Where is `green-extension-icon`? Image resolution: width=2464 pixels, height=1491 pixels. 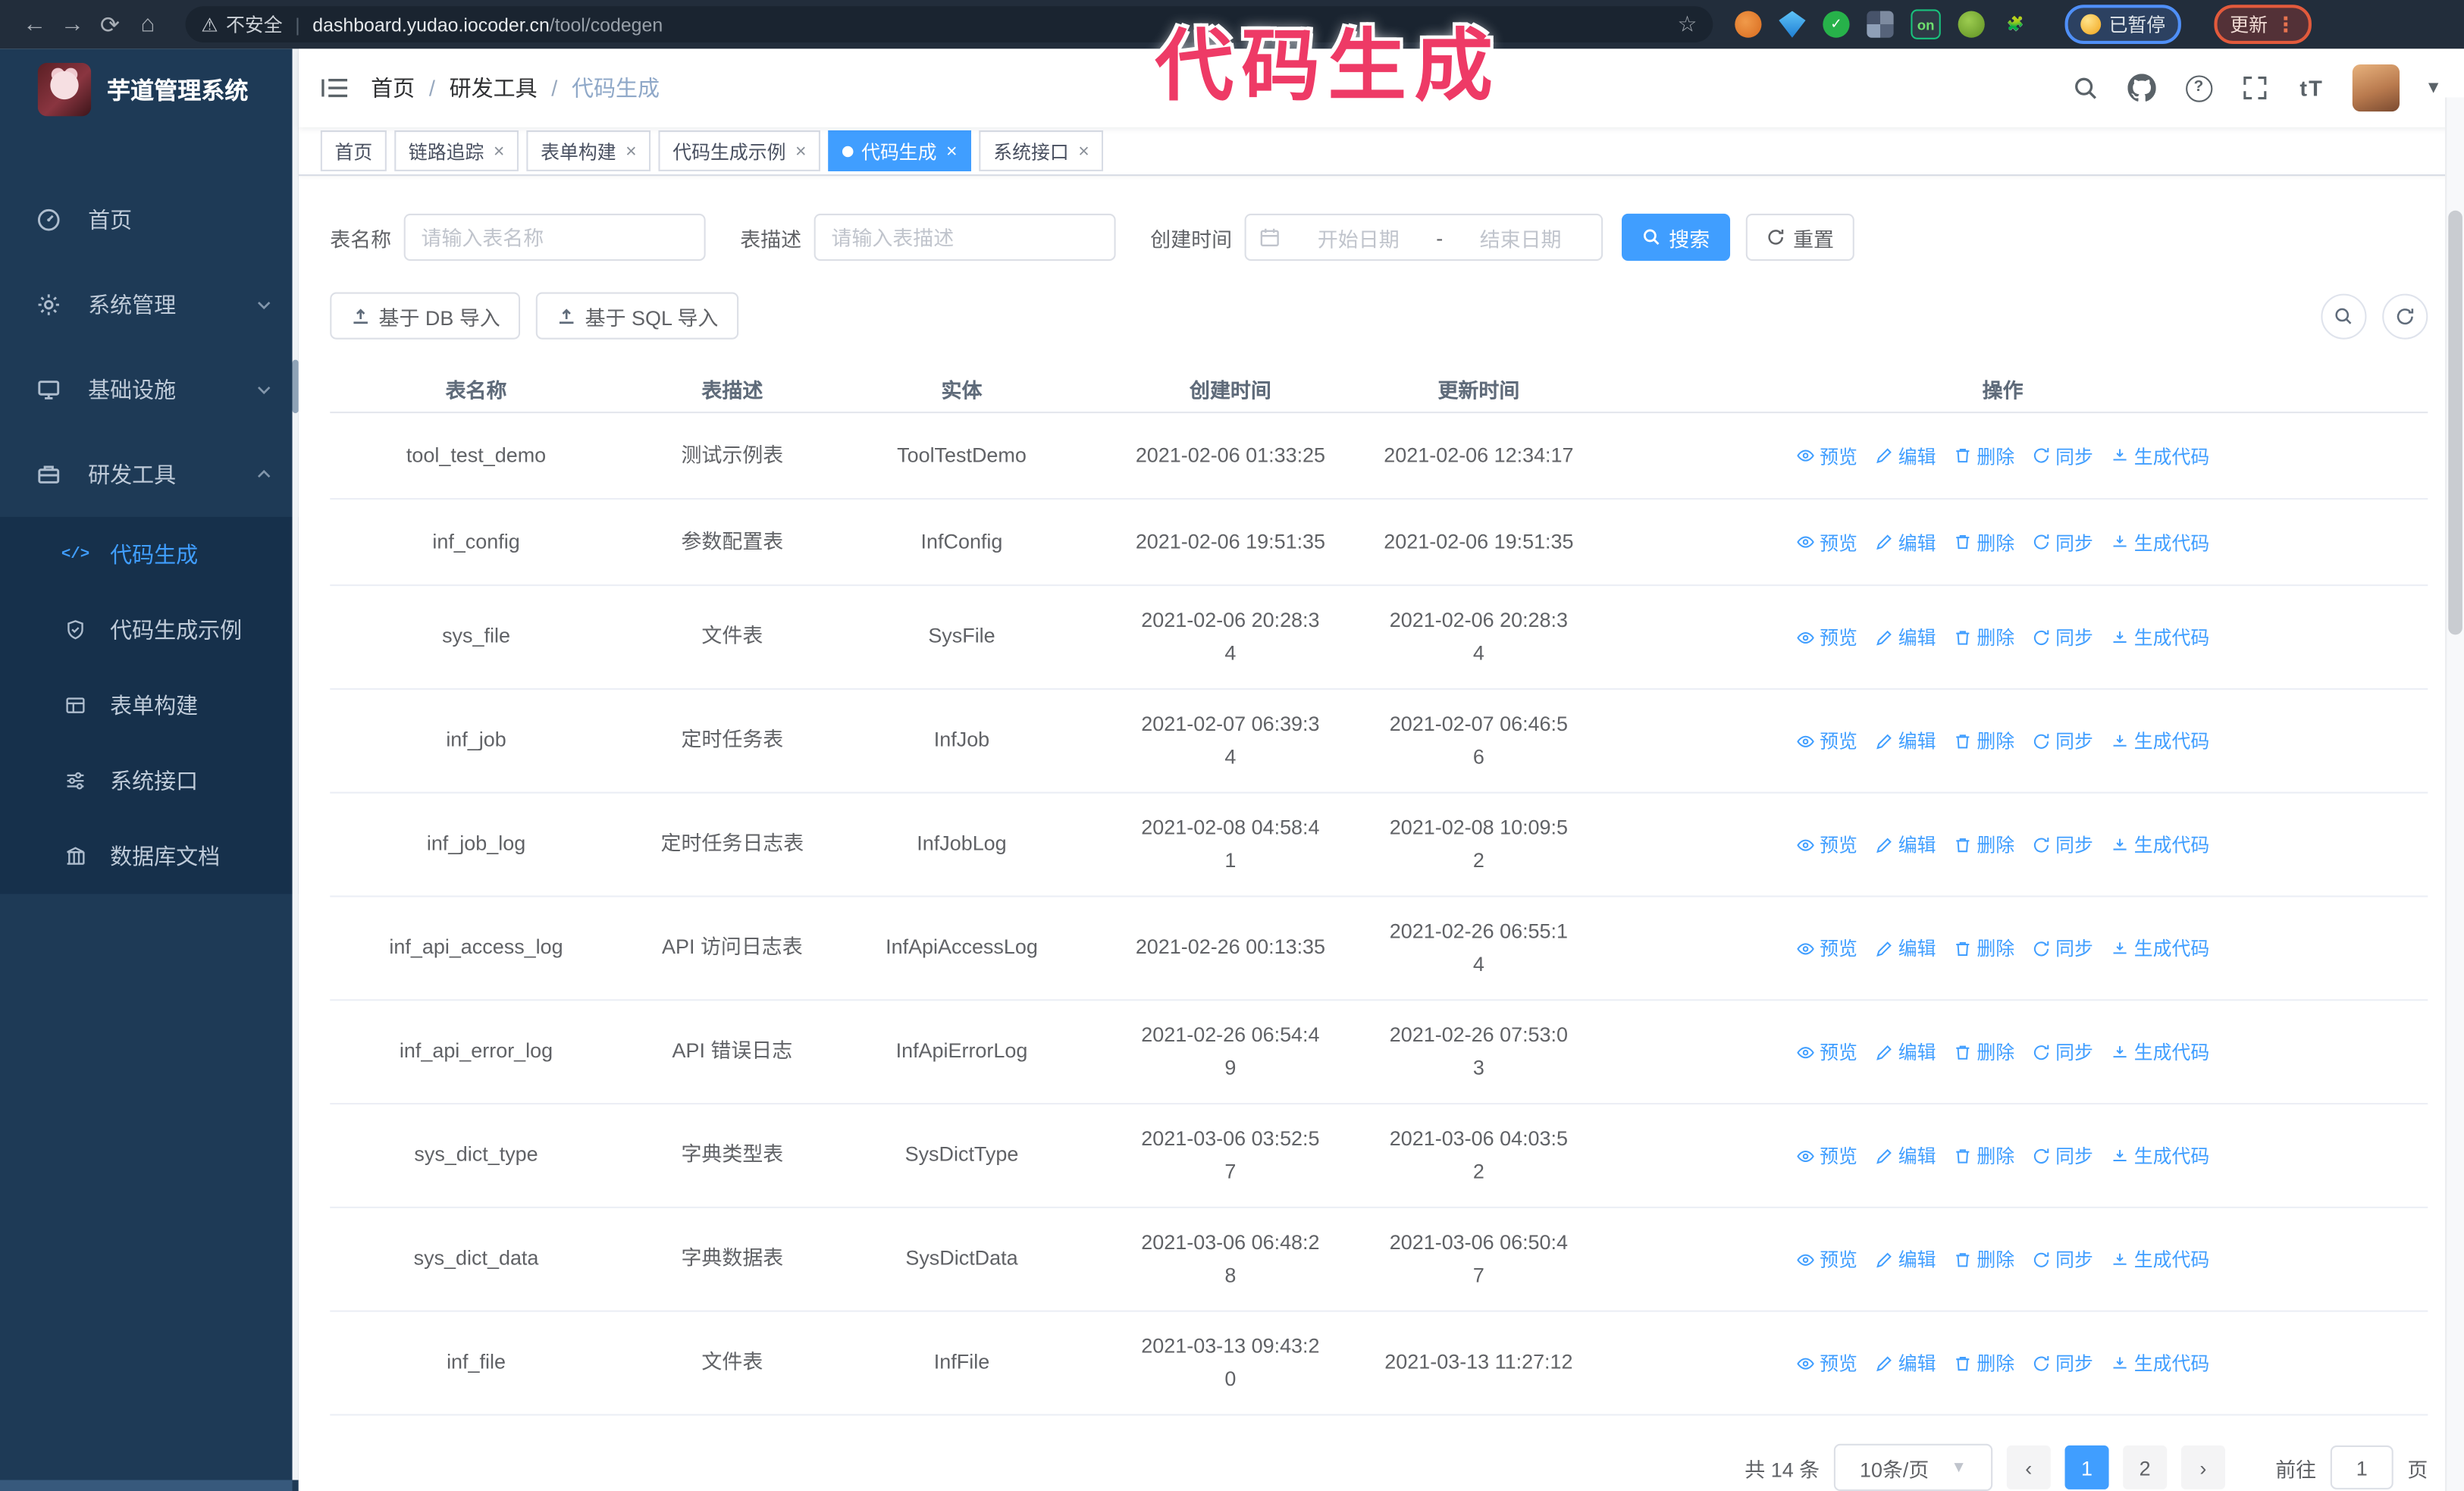
green-extension-icon is located at coordinates (1972, 24).